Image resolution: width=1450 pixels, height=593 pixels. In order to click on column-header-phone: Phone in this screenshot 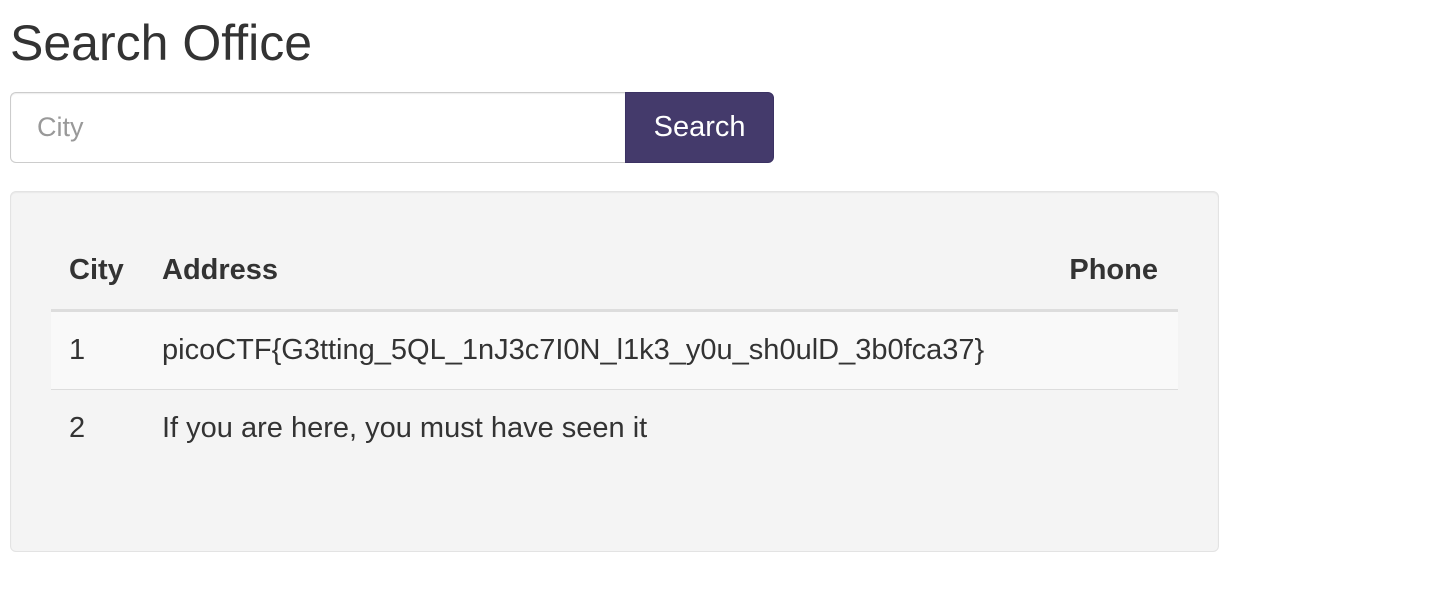, I will do `click(1111, 272)`.